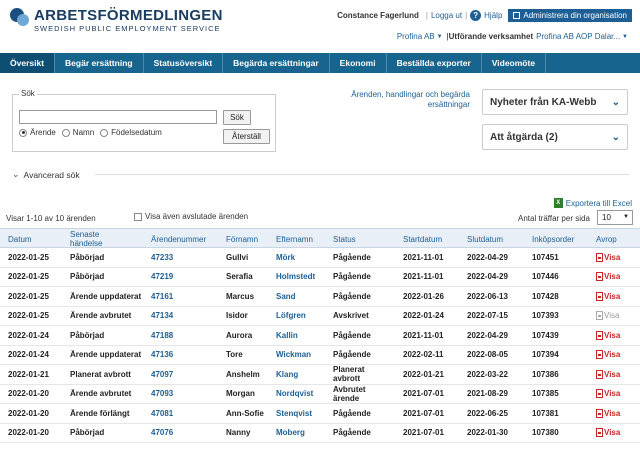 The width and height of the screenshot is (640, 464). Describe the element at coordinates (545, 316) in the screenshot. I see `cell-inkopsorder: 107393` at that location.